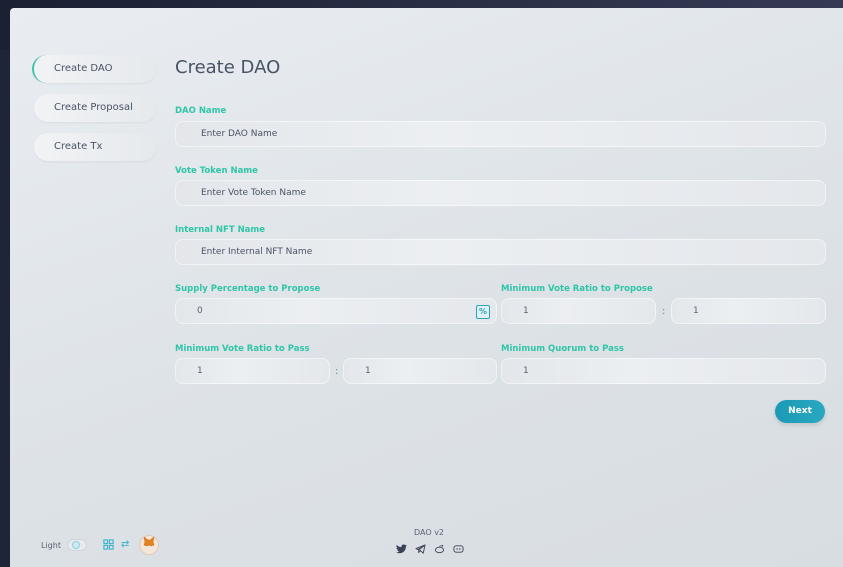  Describe the element at coordinates (696, 311) in the screenshot. I see `min-vote-ratio-propose-right-value: 1` at that location.